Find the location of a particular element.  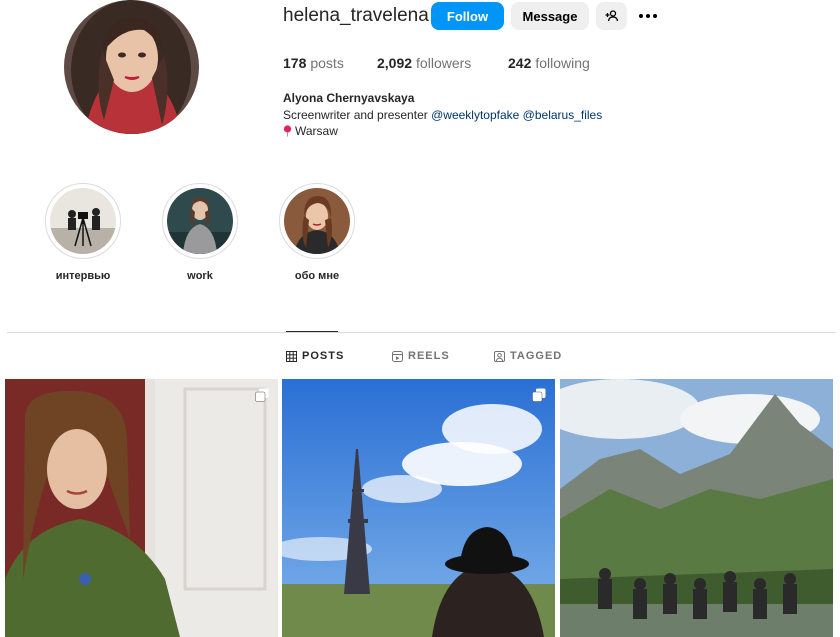

highlight-item: интервью is located at coordinates (83, 232).